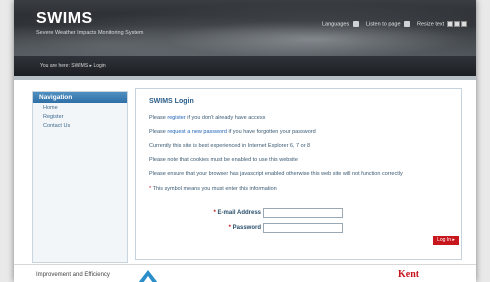  I want to click on kent-logo: Kent, so click(409, 274).